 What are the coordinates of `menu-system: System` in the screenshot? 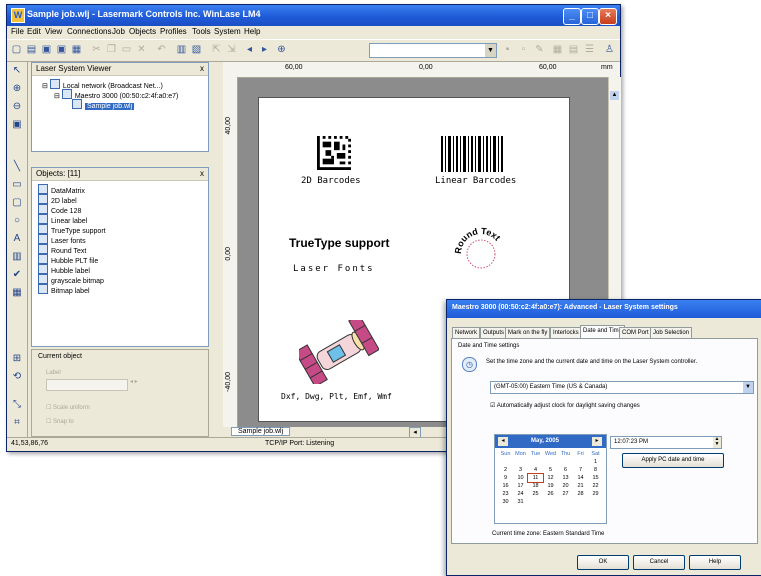 It's located at (227, 31).